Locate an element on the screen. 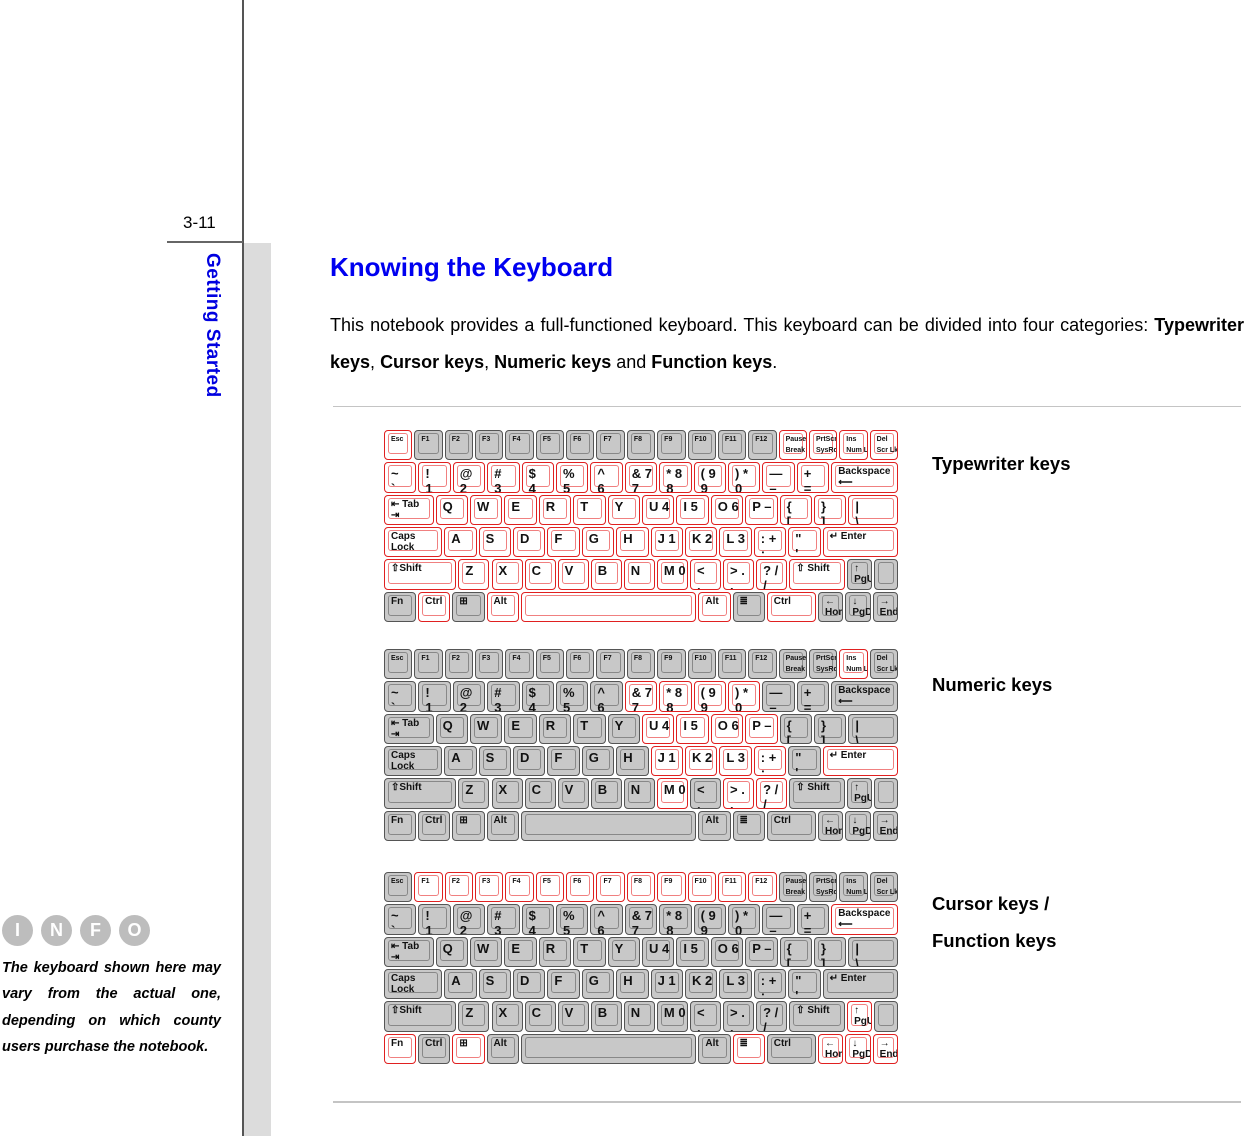  key-label: A is located at coordinates (456, 757).